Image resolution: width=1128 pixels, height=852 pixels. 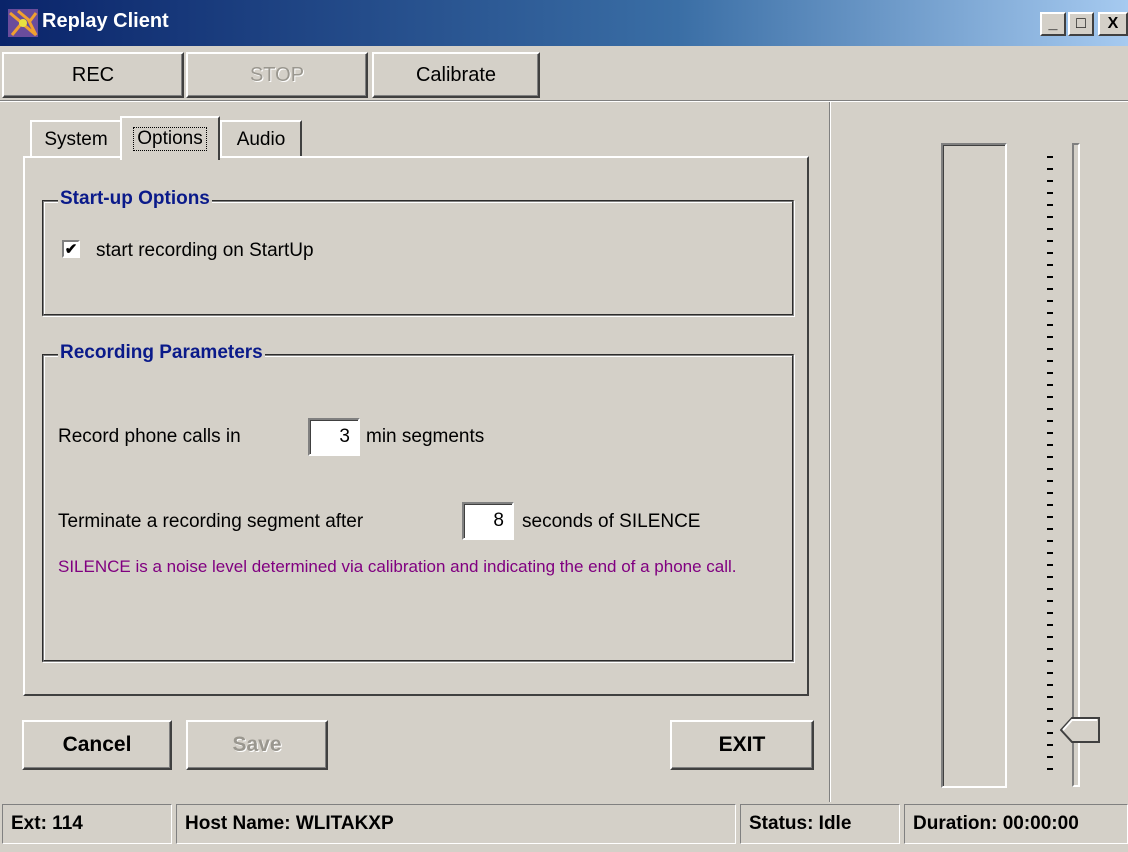 I want to click on start-recording-checkbox: ✔, so click(x=71, y=249).